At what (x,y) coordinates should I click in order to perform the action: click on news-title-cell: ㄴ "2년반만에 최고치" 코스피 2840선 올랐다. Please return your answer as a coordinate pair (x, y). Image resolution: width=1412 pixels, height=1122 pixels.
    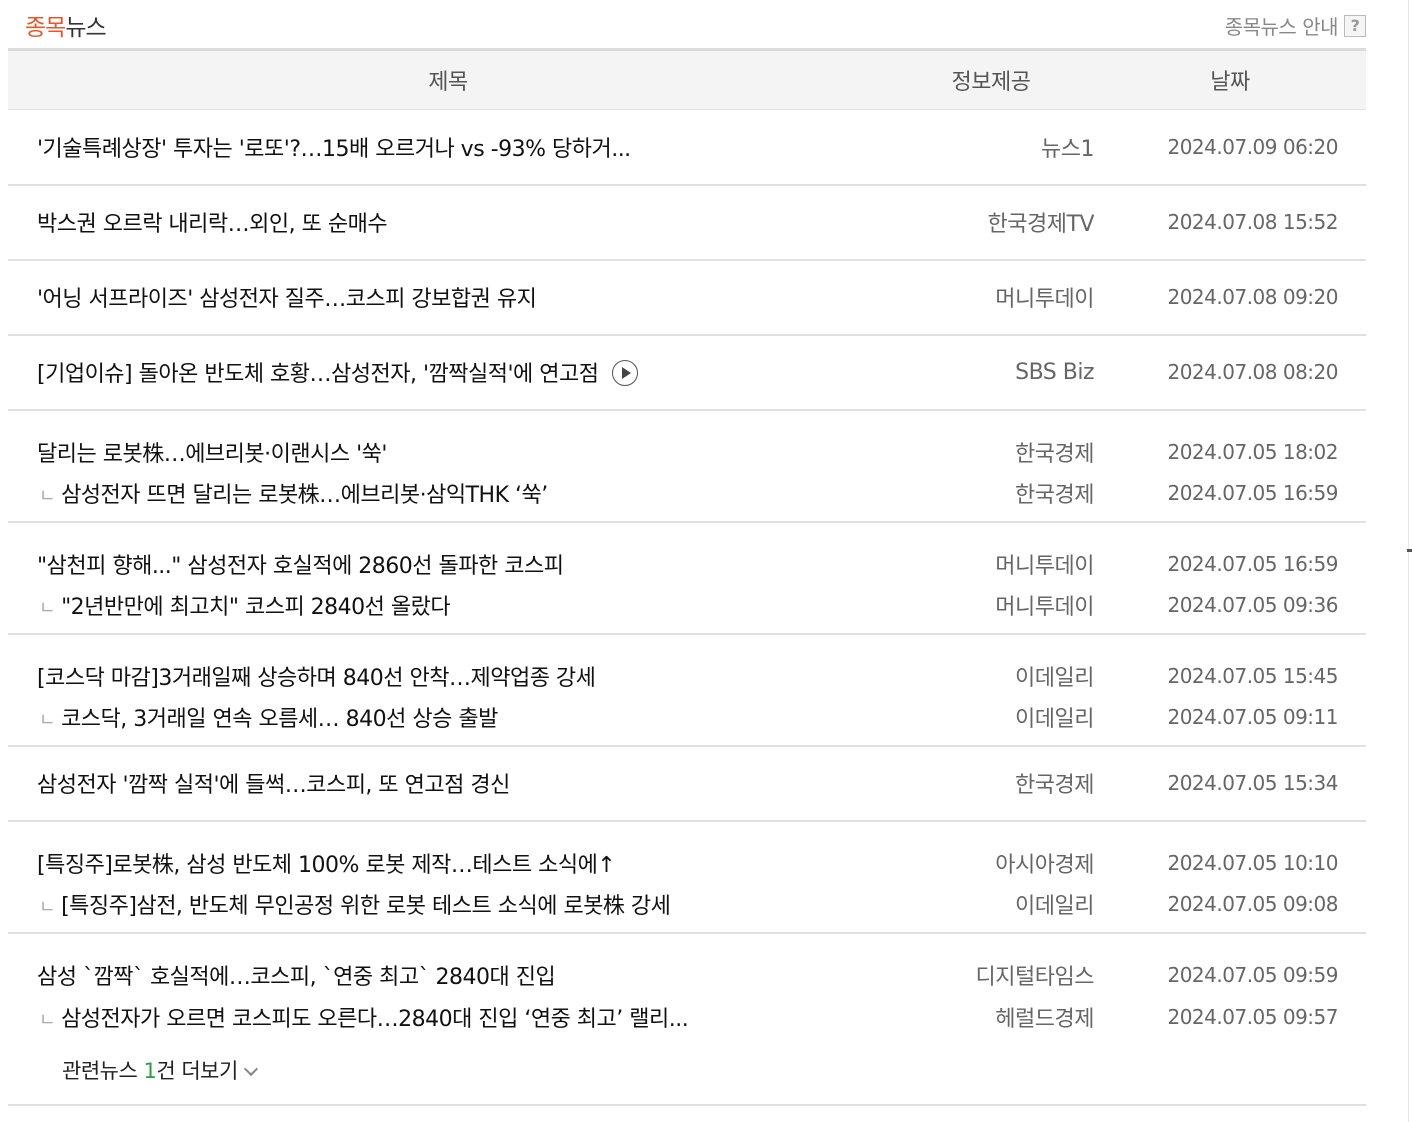
    Looking at the image, I should click on (448, 611).